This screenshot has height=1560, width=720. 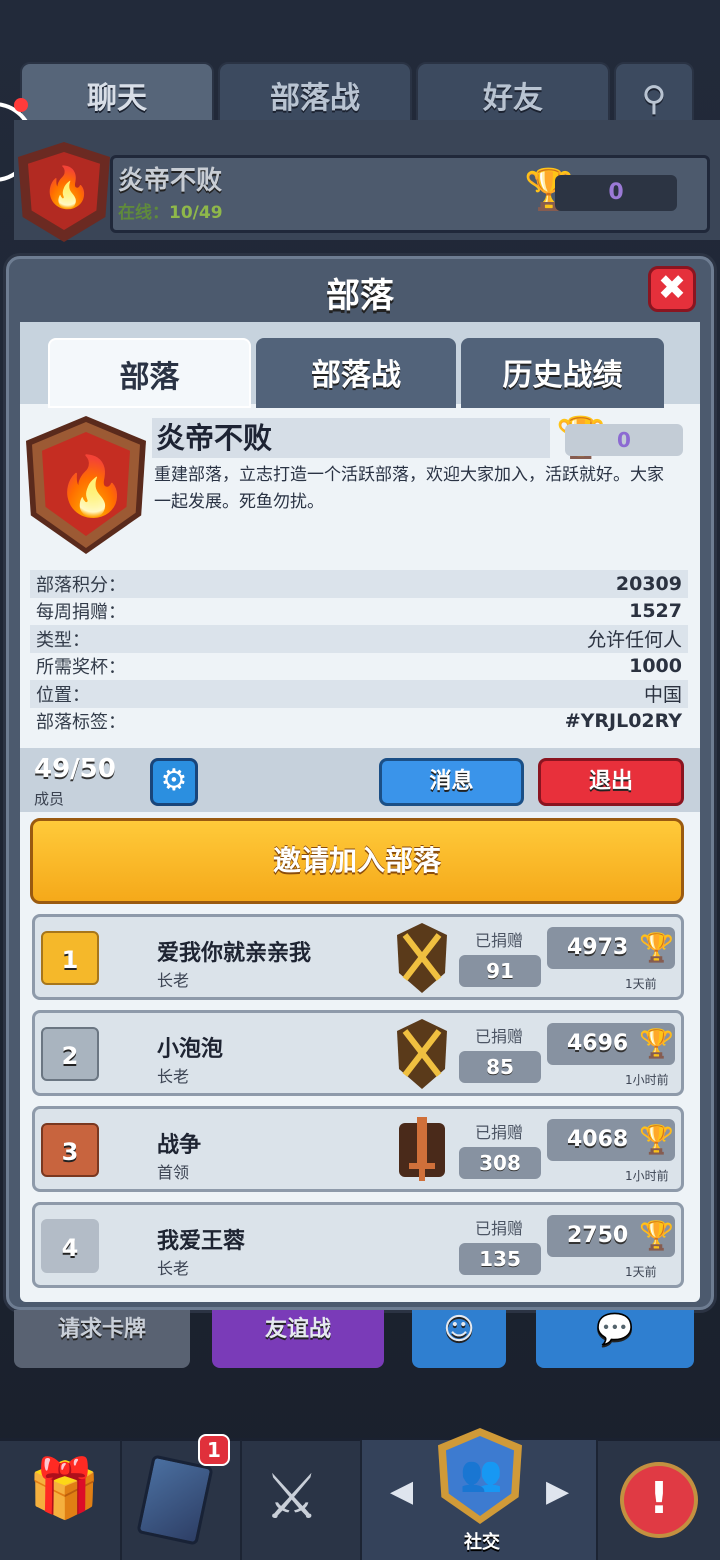 What do you see at coordinates (143, 213) in the screenshot?
I see `online-label: 在线：` at bounding box center [143, 213].